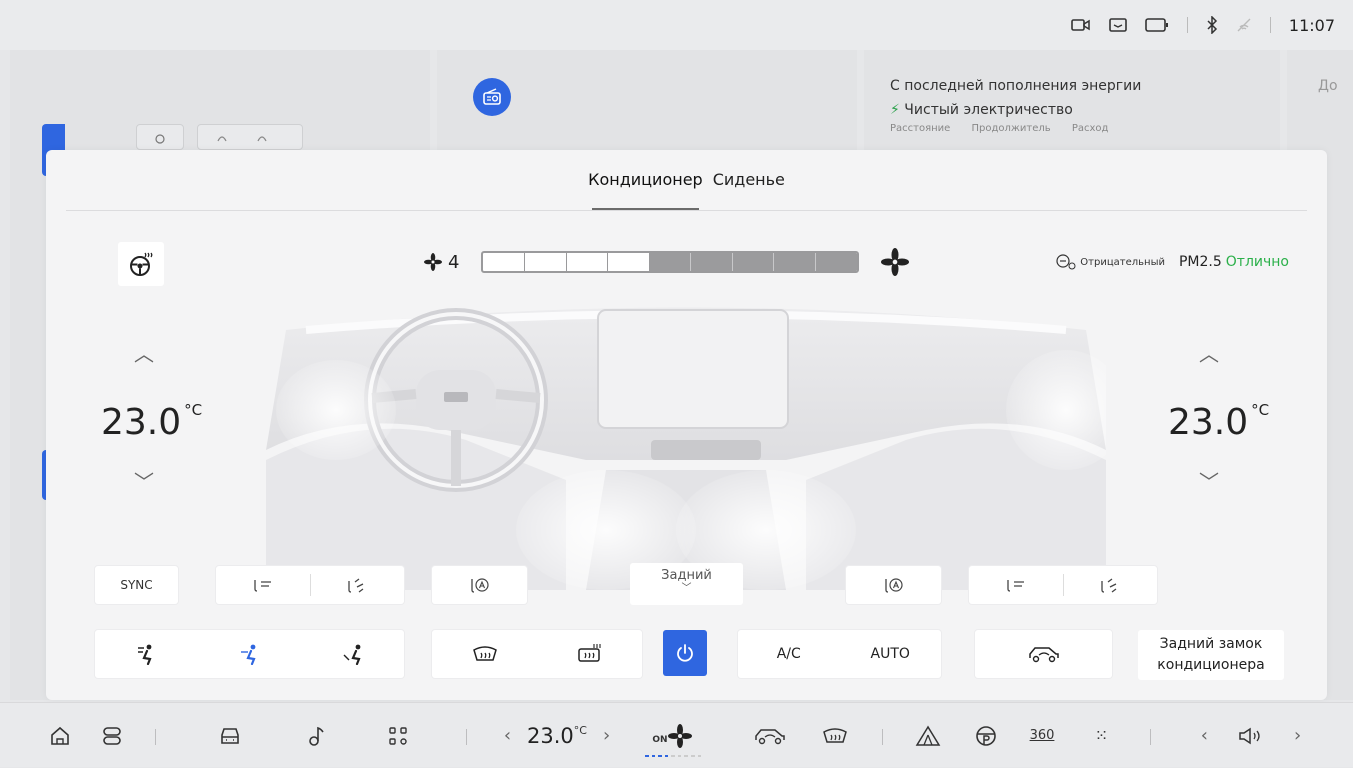  I want to click on dock-fan-button: ON, so click(672, 735).